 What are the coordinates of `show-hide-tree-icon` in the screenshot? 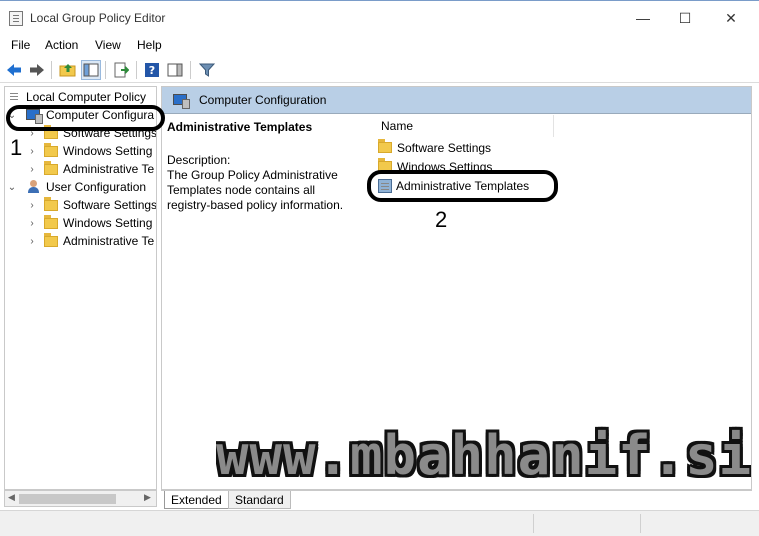 It's located at (91, 70).